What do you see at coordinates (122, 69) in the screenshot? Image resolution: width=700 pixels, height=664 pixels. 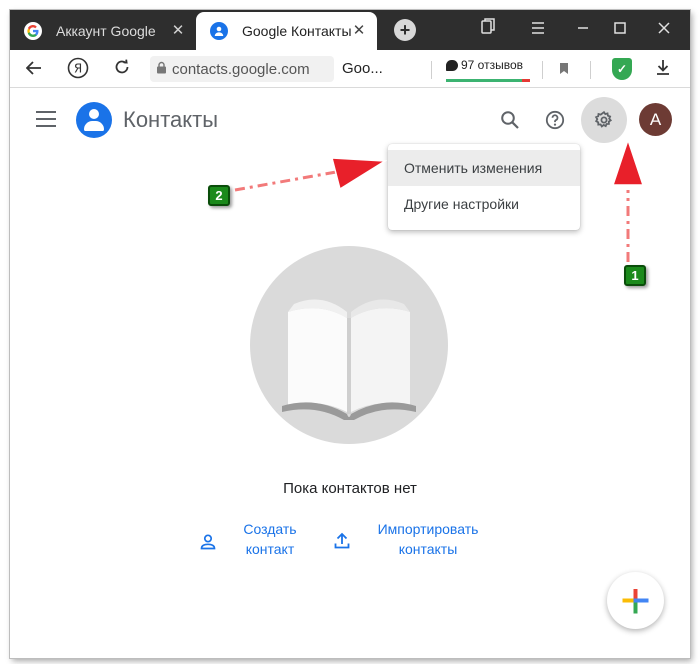 I see `reload-icon` at bounding box center [122, 69].